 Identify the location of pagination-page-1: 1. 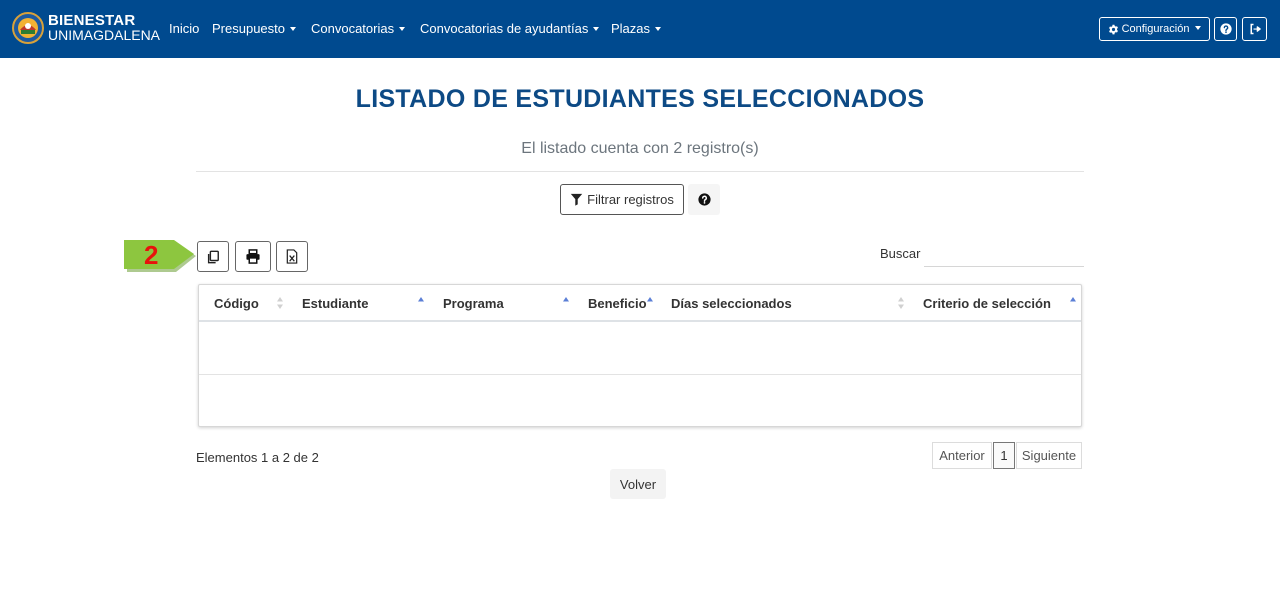
(1004, 455).